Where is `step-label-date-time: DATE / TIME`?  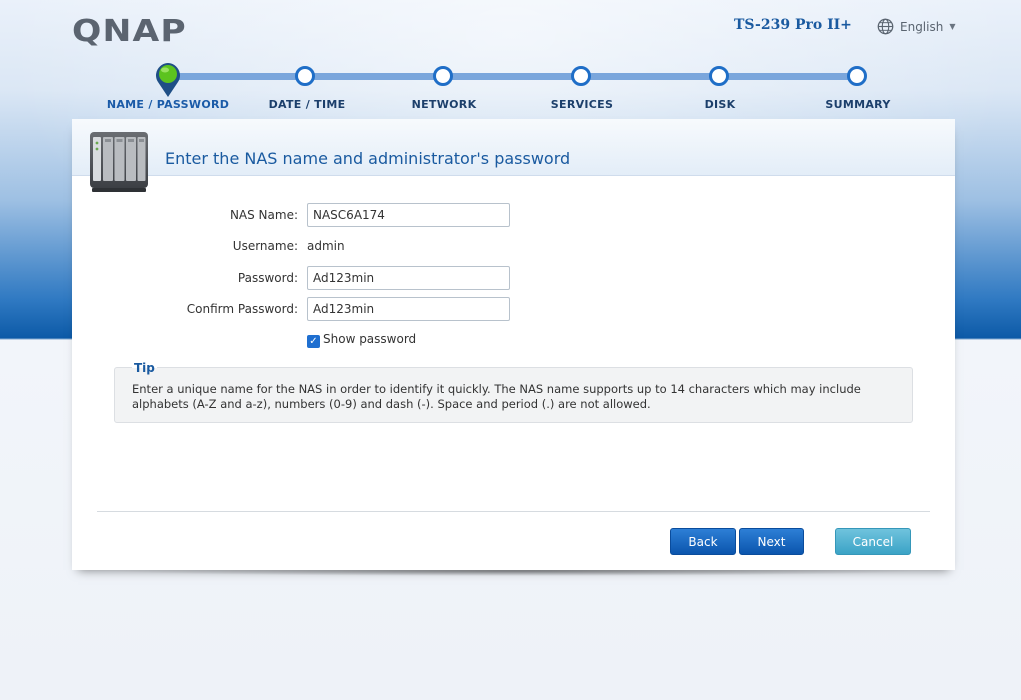 step-label-date-time: DATE / TIME is located at coordinates (307, 104).